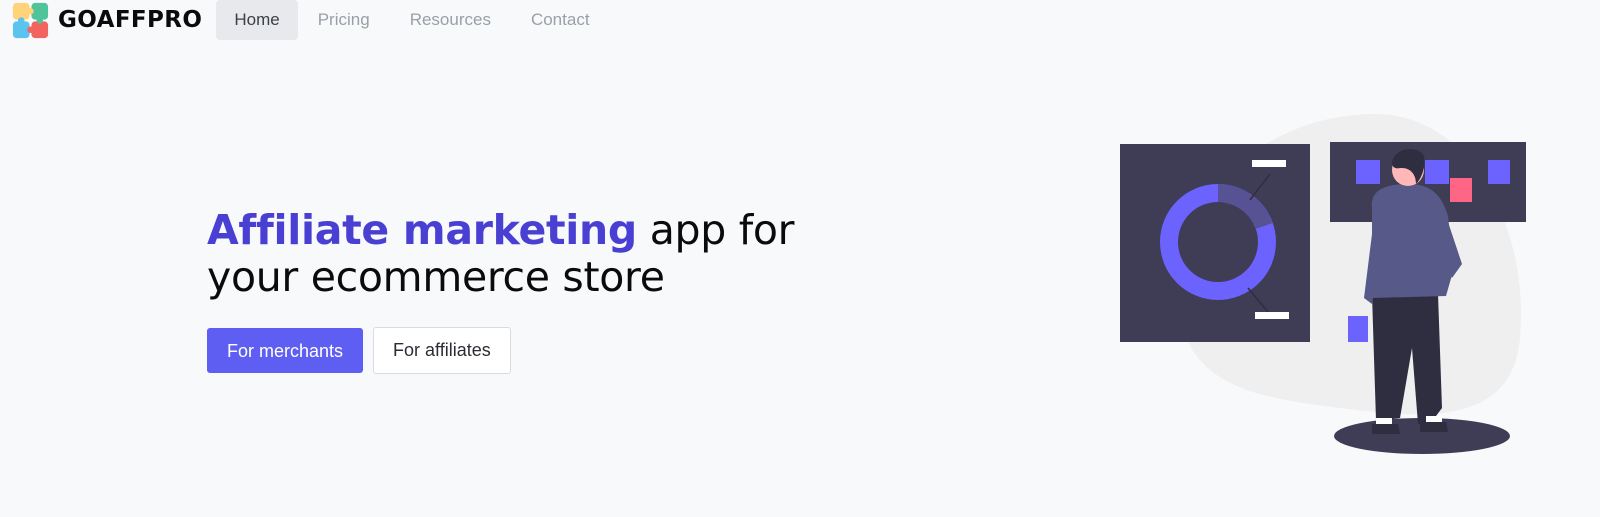 The image size is (1600, 517). Describe the element at coordinates (1215, 243) in the screenshot. I see `donut-chart-panel` at that location.